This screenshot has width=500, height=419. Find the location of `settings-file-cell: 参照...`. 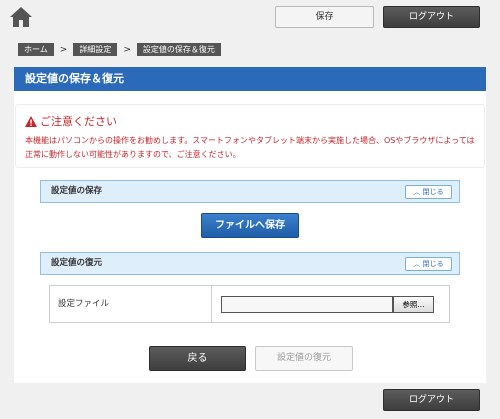

settings-file-cell: 参照... is located at coordinates (330, 304).